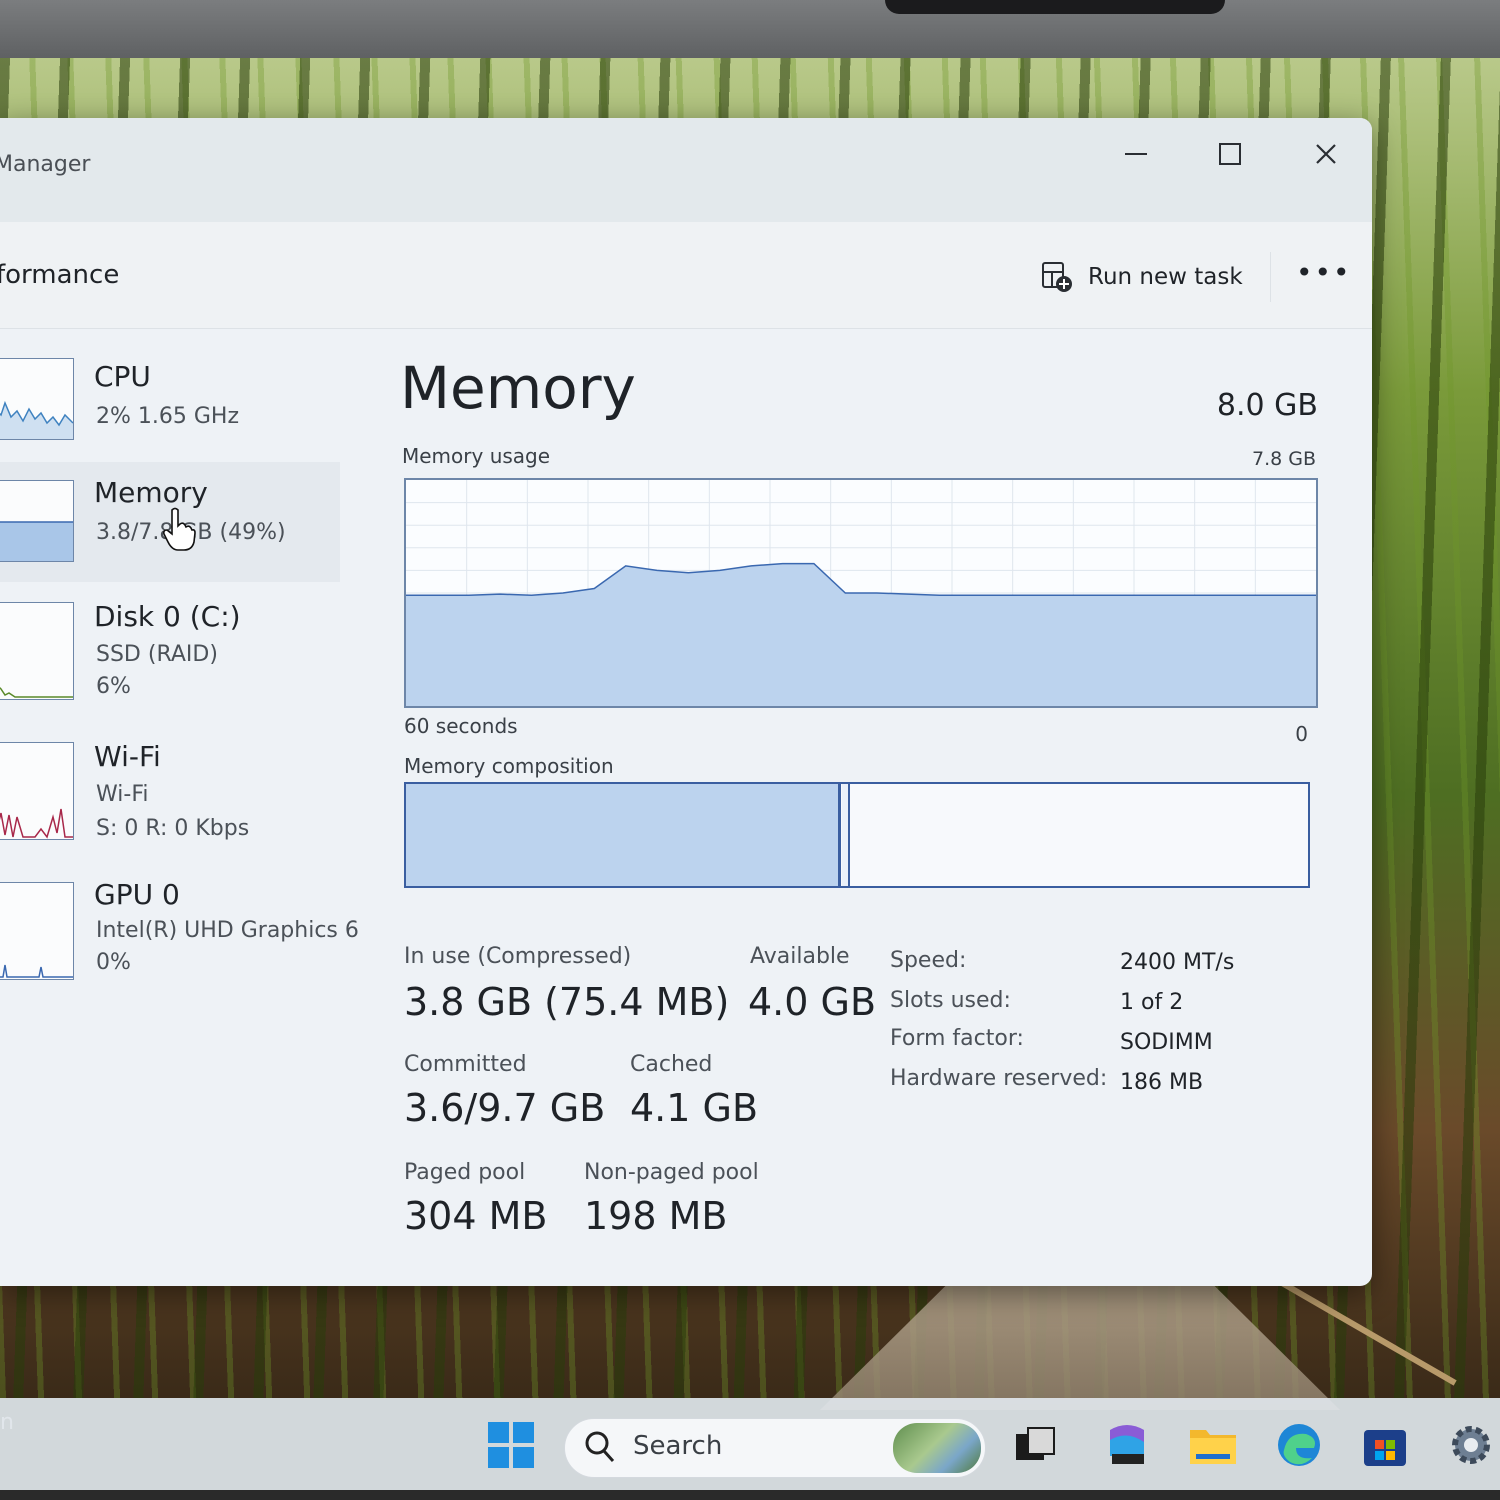 The height and width of the screenshot is (1500, 1500). What do you see at coordinates (671, 1064) in the screenshot?
I see `cached-label: Cached` at bounding box center [671, 1064].